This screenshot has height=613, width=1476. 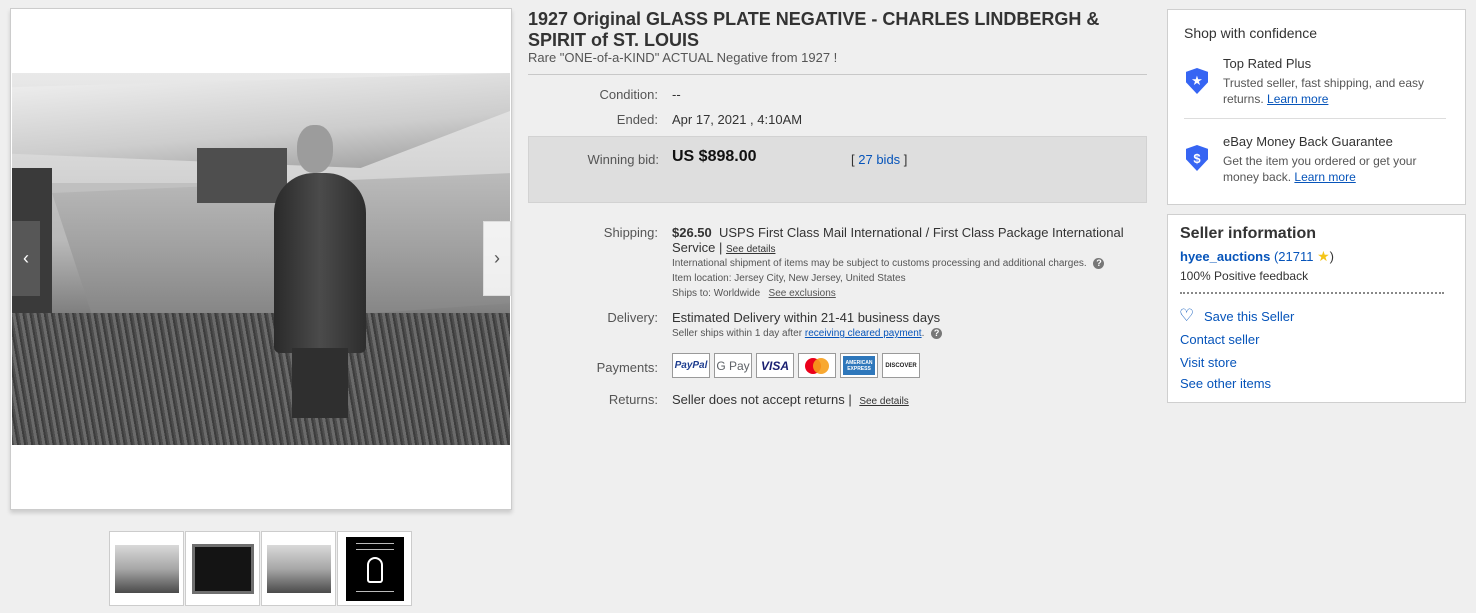 I want to click on chevron-right-icon: ›, so click(x=497, y=258).